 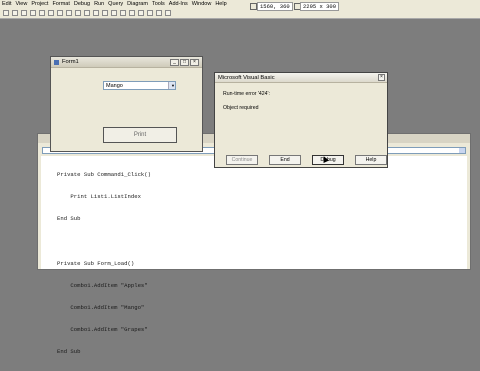 What do you see at coordinates (168, 12) in the screenshot?
I see `toolbox-icon` at bounding box center [168, 12].